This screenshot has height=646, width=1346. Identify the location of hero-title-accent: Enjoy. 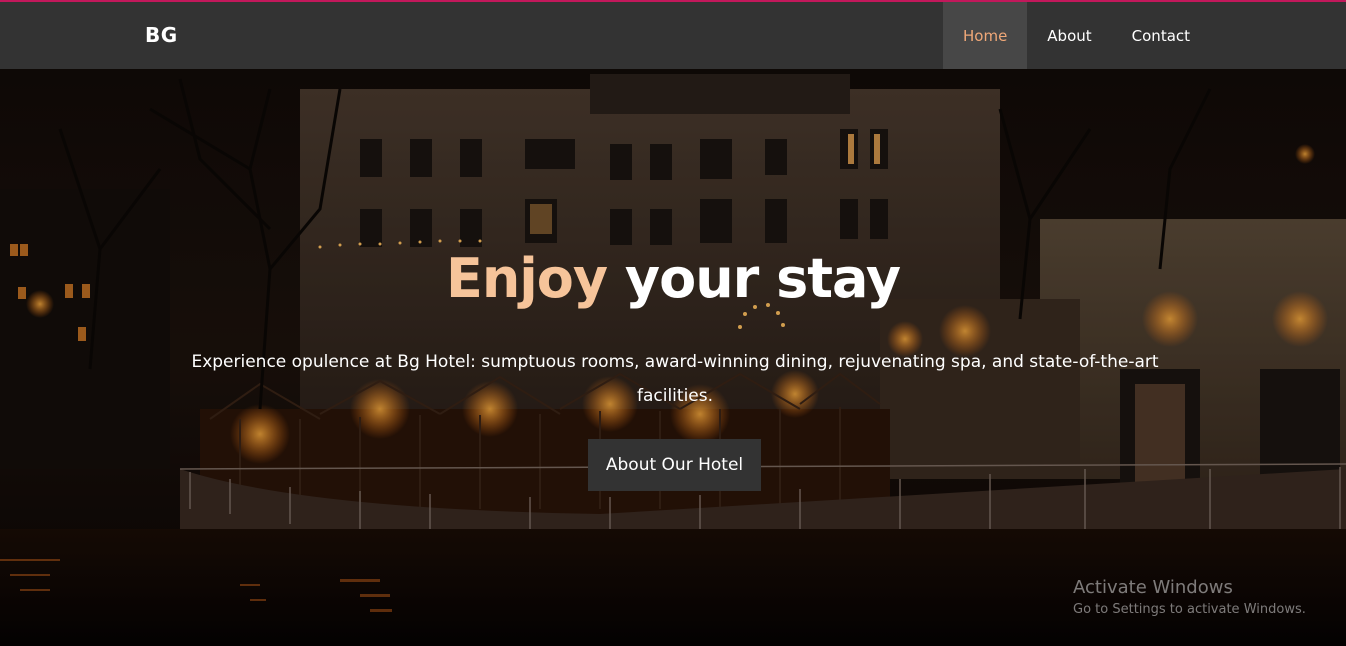
(526, 278).